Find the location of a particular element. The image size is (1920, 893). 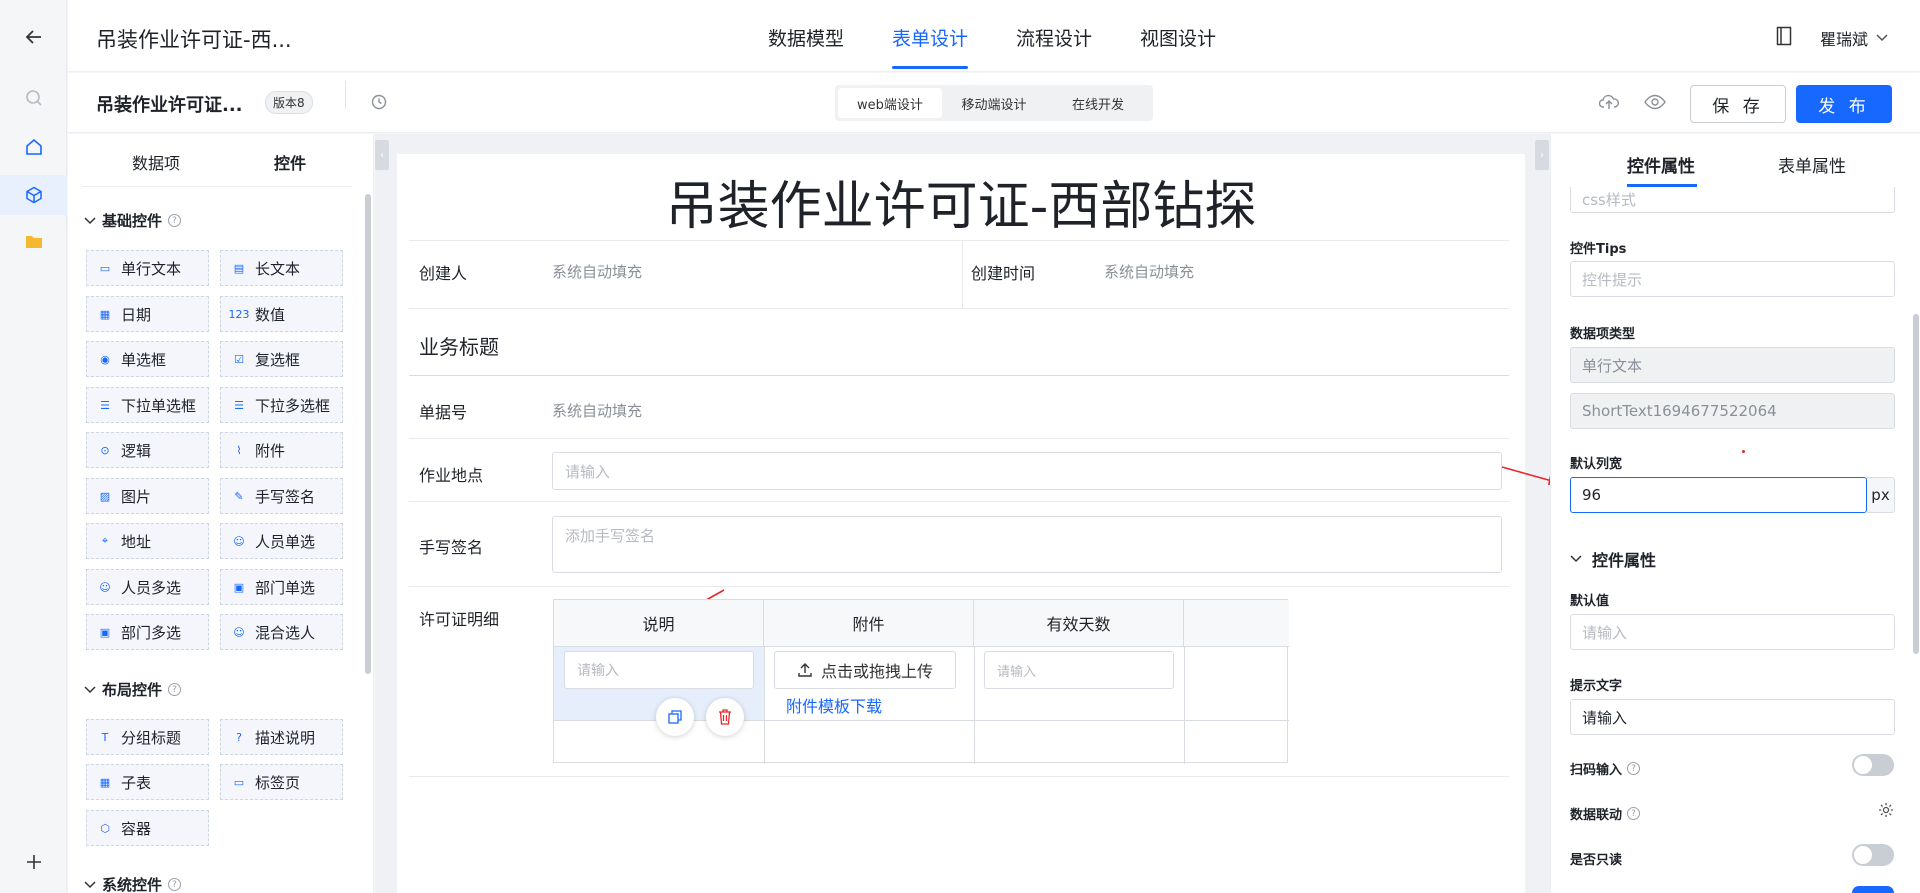

control-image: ▨ 图片 is located at coordinates (147, 496).